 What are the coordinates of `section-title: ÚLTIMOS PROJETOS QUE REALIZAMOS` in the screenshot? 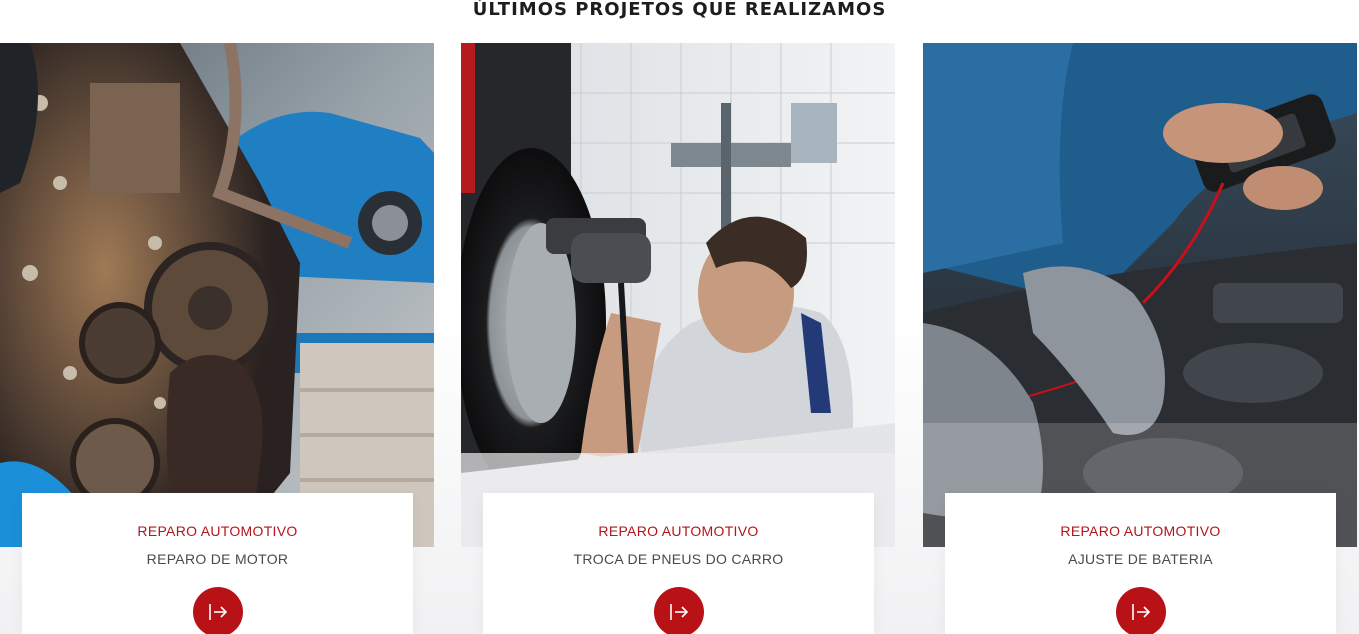 It's located at (679, 10).